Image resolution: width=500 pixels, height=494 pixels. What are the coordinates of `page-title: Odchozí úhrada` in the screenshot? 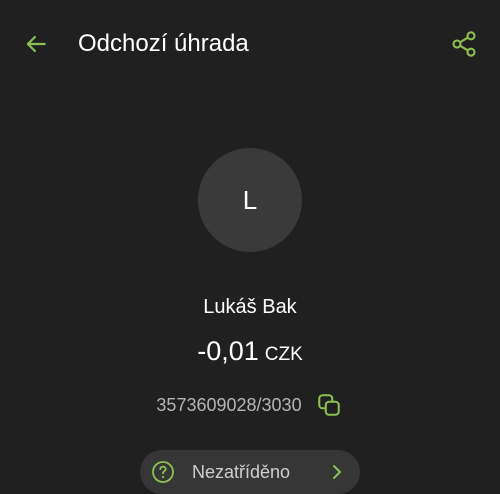 It's located at (163, 43).